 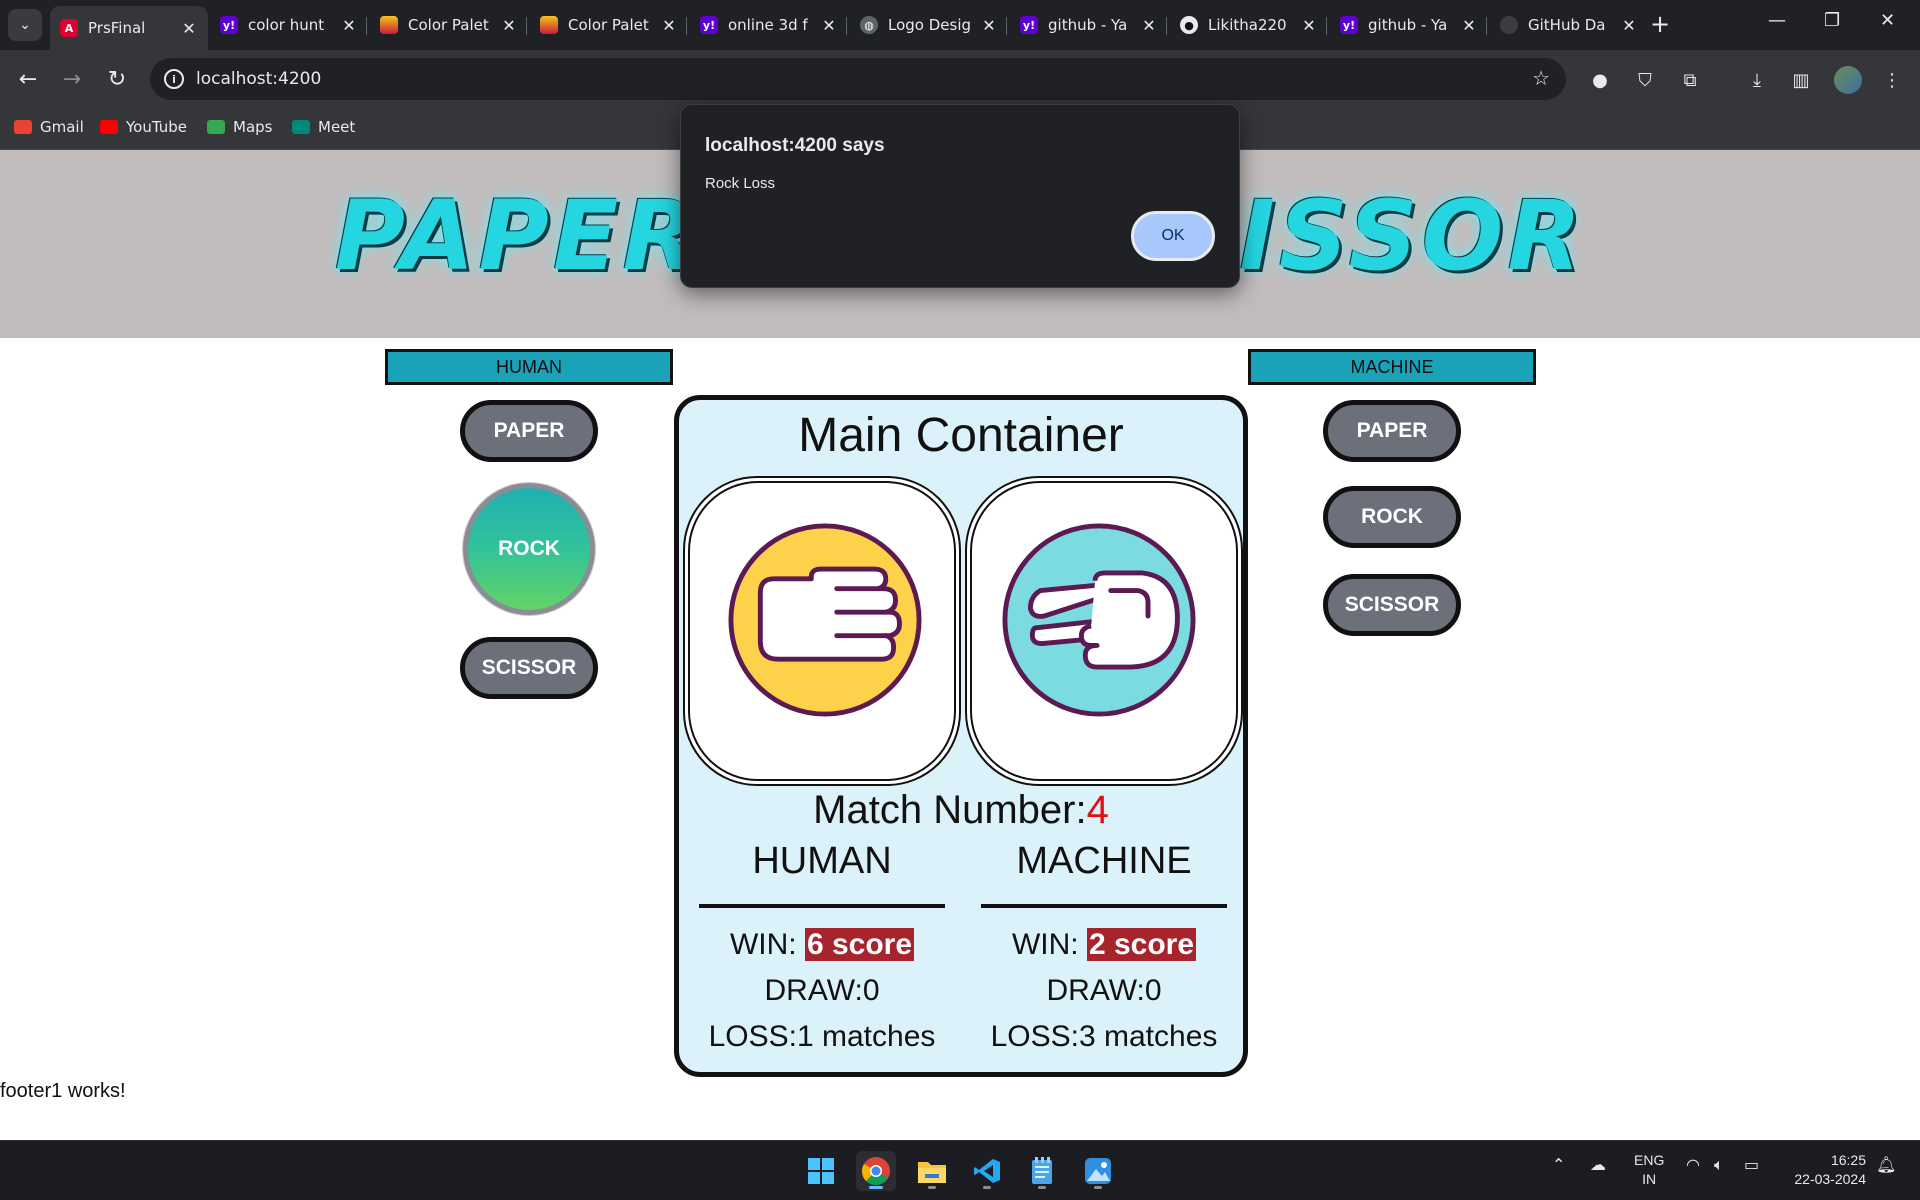 What do you see at coordinates (449, 25) in the screenshot?
I see `tab-color-palette-1: Color Palet ✕` at bounding box center [449, 25].